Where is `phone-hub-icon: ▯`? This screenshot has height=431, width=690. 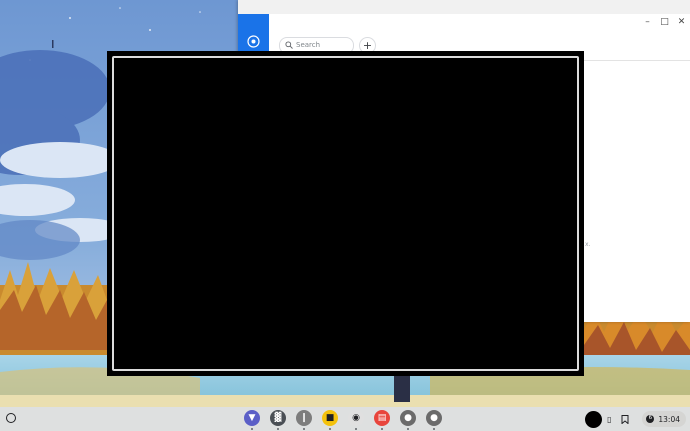 phone-hub-icon: ▯ is located at coordinates (609, 419).